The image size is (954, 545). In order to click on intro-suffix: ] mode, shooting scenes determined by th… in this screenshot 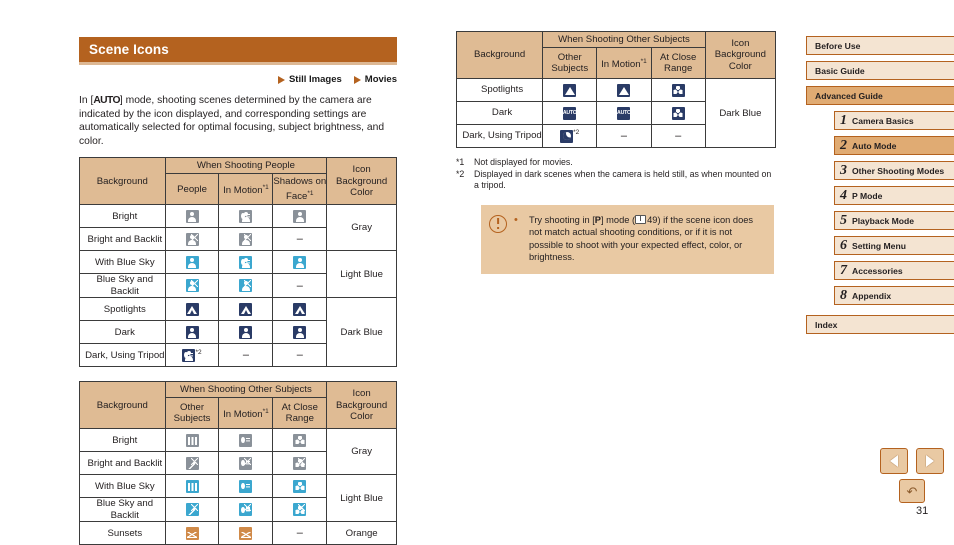, I will do `click(232, 121)`.